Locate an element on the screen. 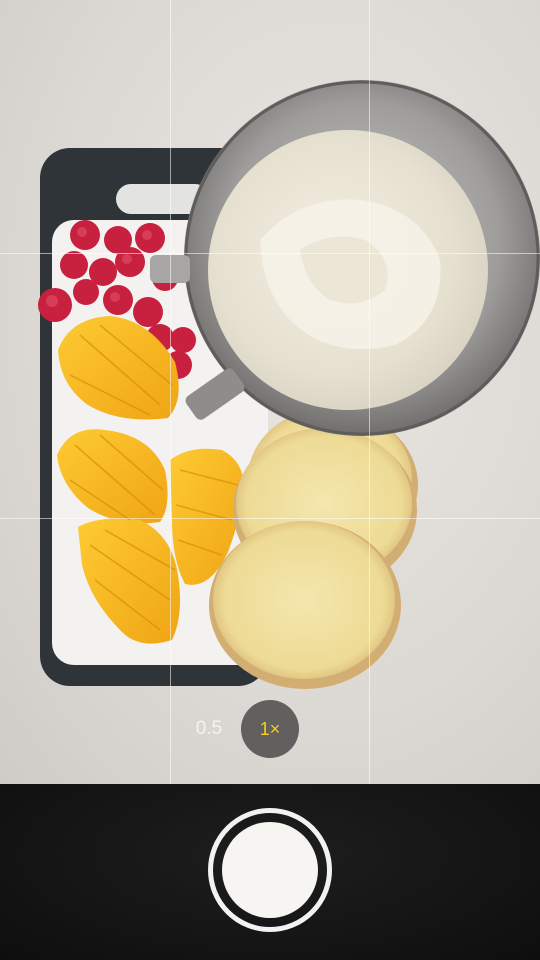 The image size is (540, 960). shutter-button is located at coordinates (270, 870).